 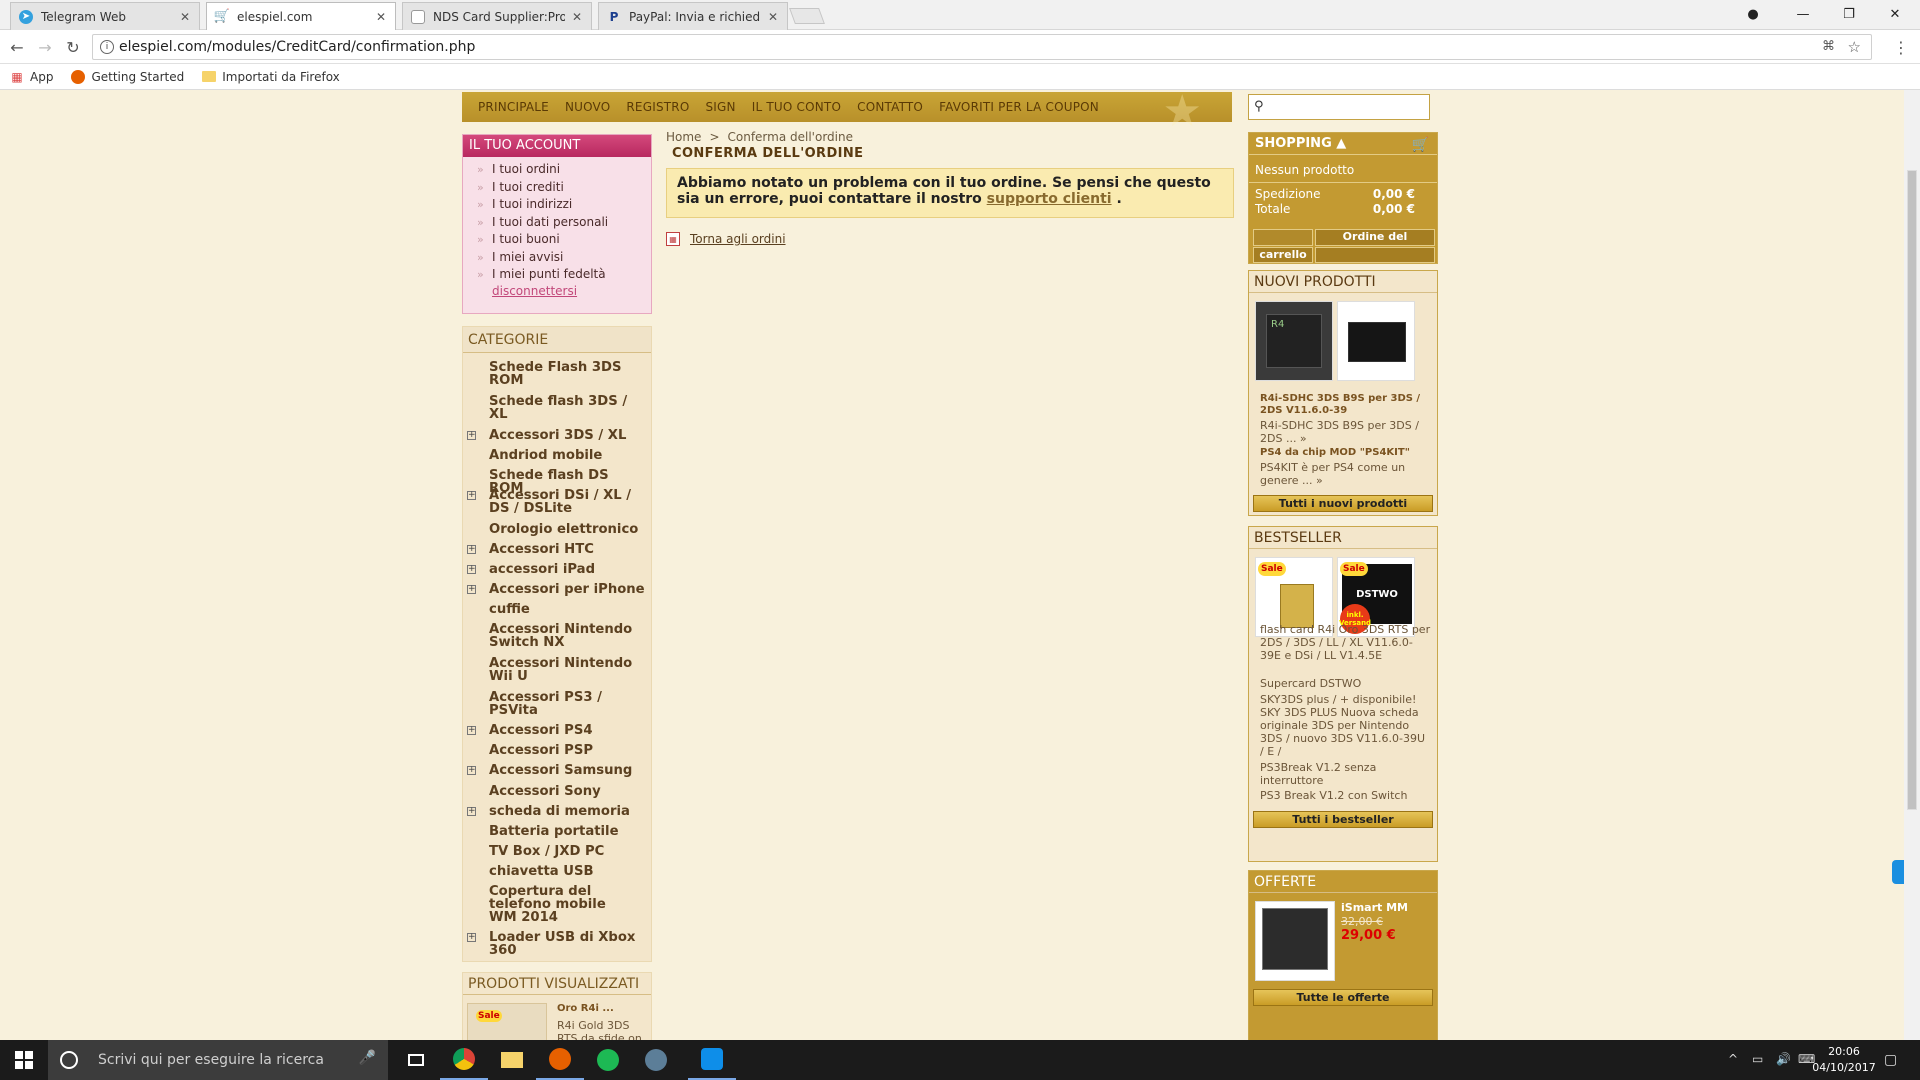 What do you see at coordinates (563, 205) in the screenshot?
I see `account-item-addresses: I tuoi indirizzi` at bounding box center [563, 205].